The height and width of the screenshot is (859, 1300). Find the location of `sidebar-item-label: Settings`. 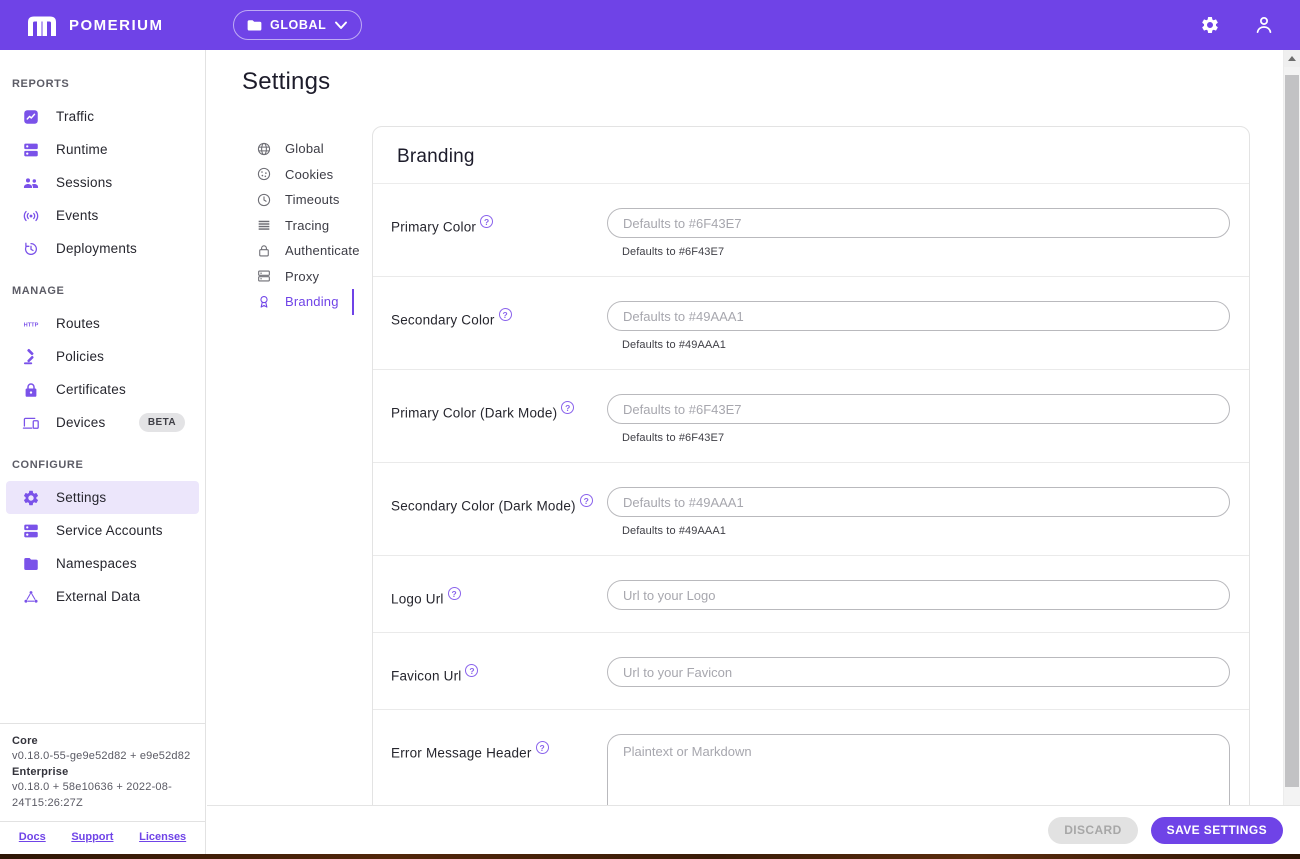

sidebar-item-label: Settings is located at coordinates (81, 497).